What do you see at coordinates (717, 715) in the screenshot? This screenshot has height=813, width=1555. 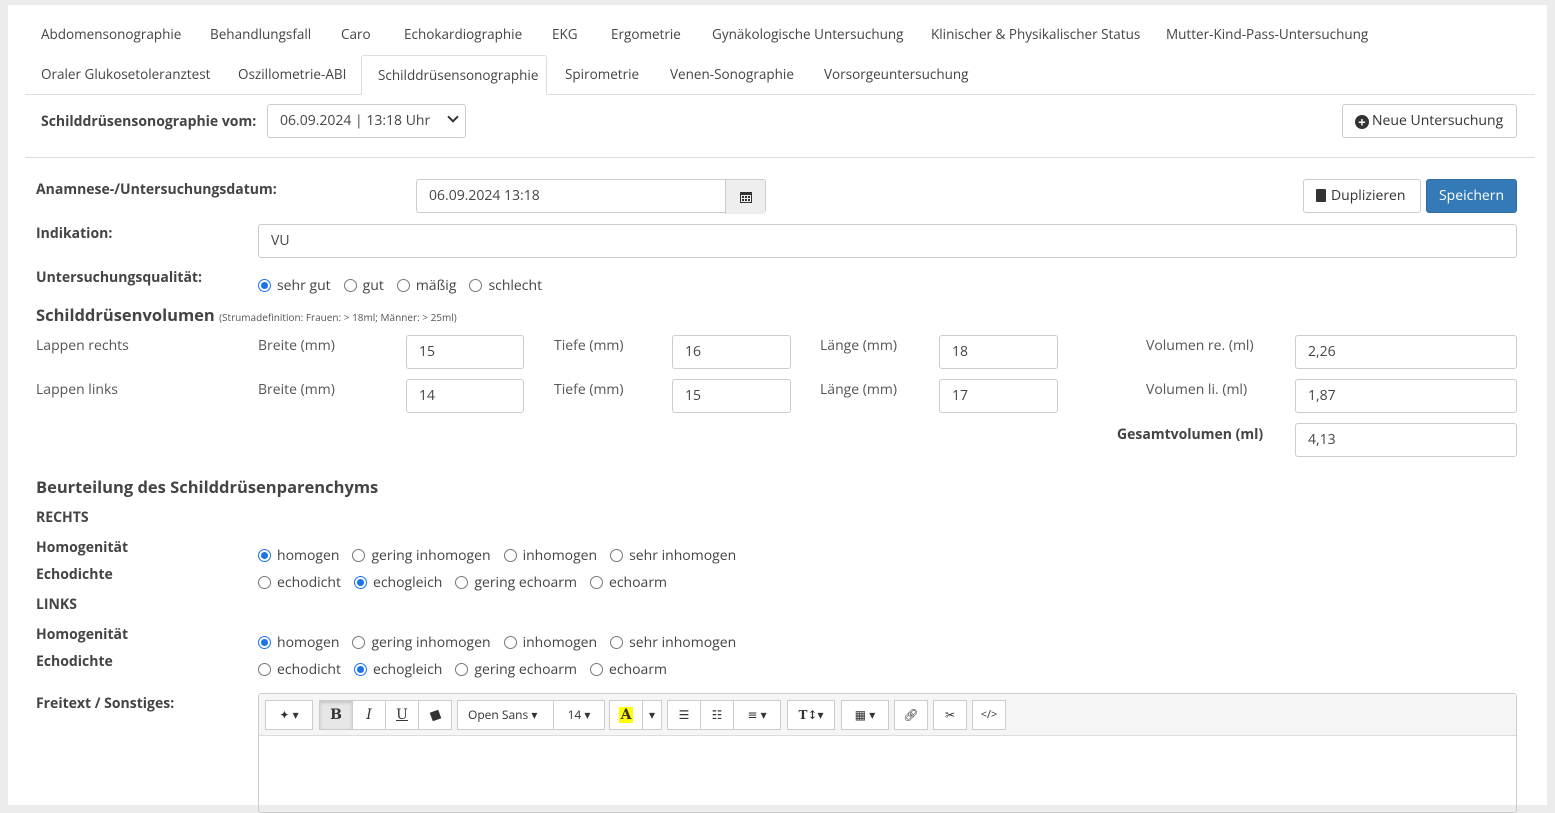 I see `numbered-list-button: ☷` at bounding box center [717, 715].